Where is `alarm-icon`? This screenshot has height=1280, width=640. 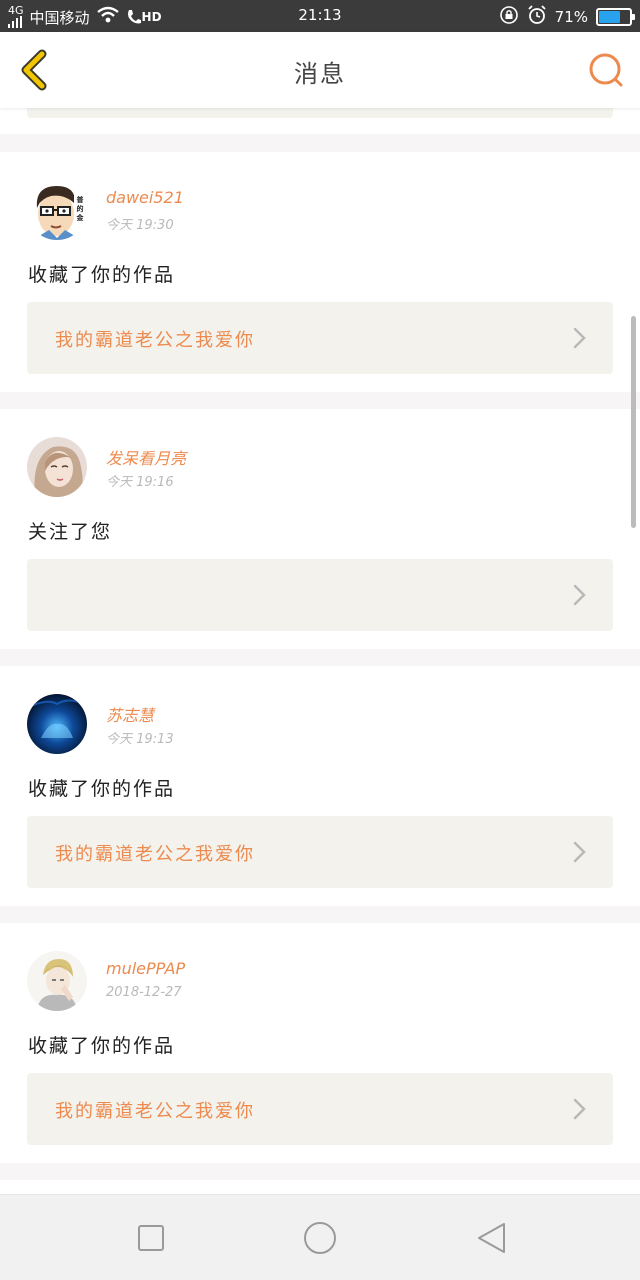 alarm-icon is located at coordinates (537, 17).